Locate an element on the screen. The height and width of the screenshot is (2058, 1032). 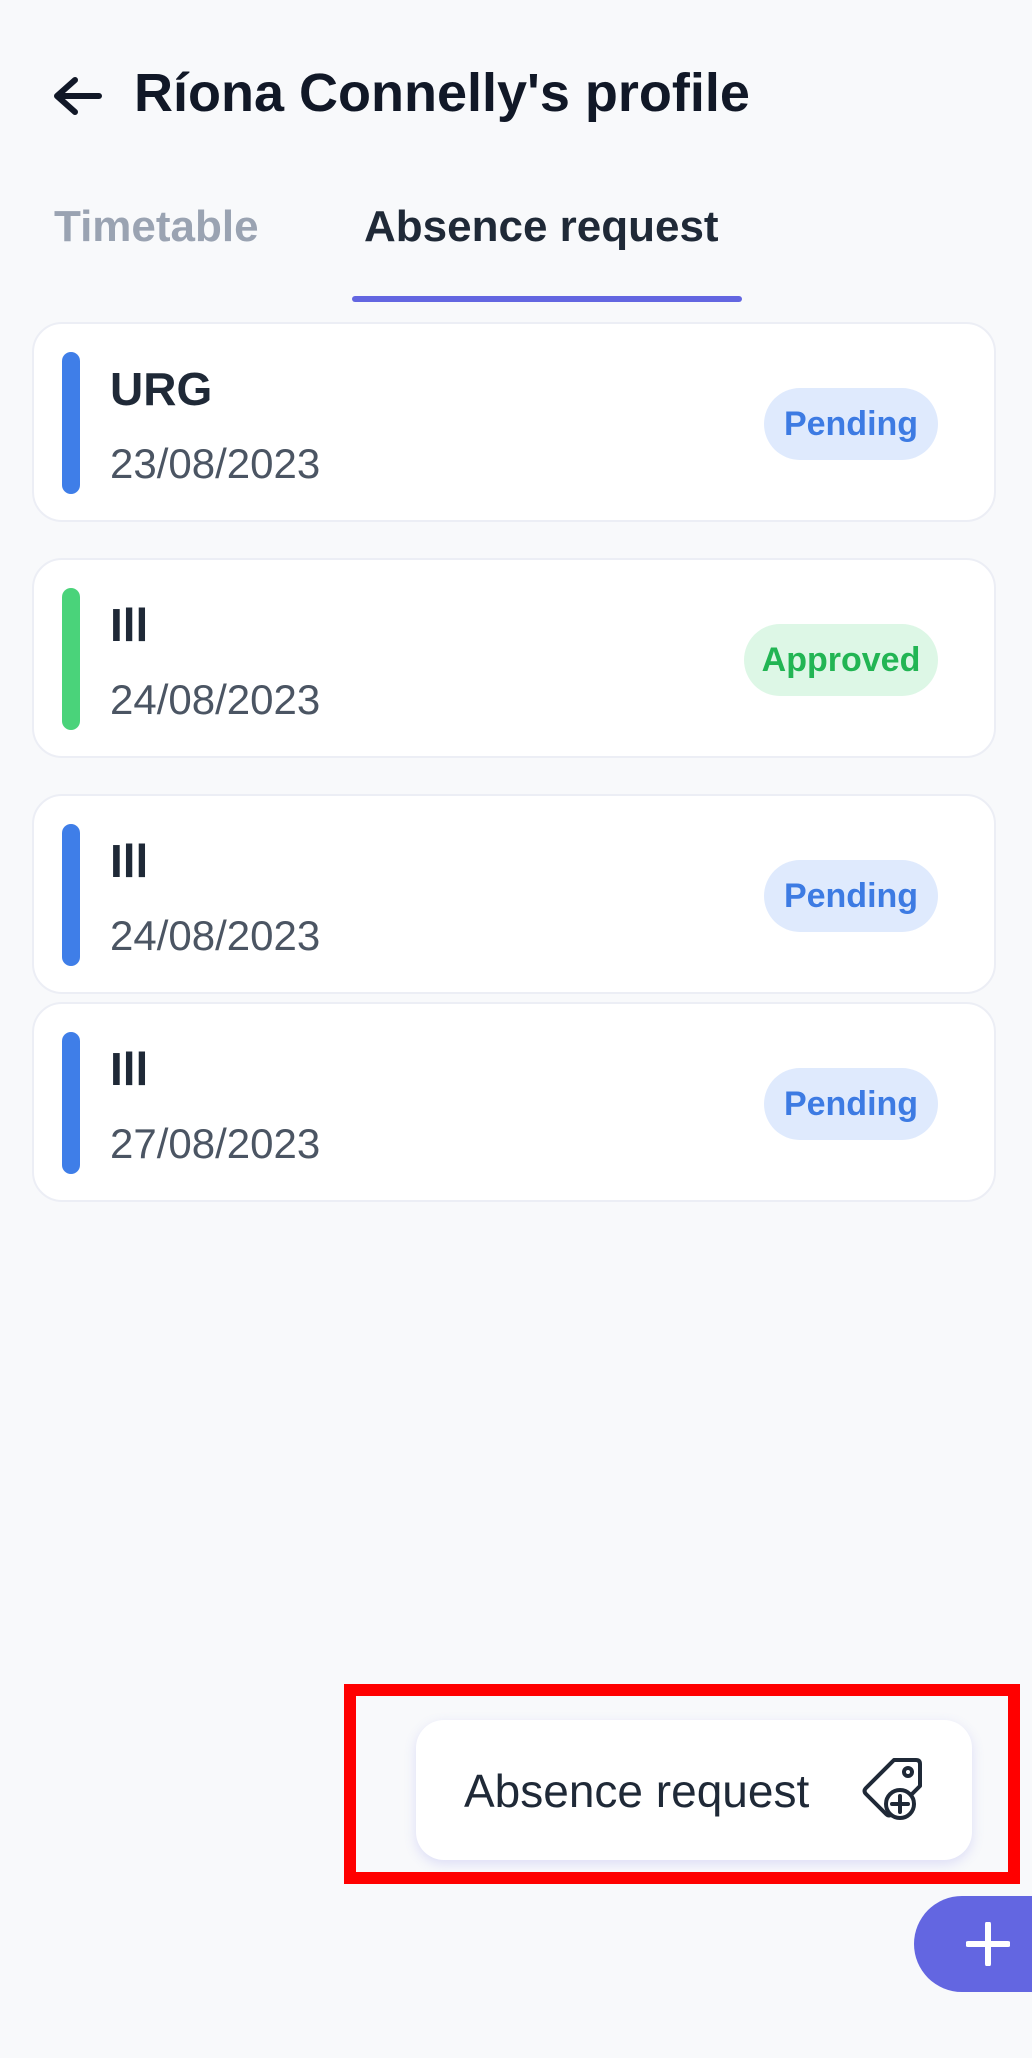
status-badge: Approved is located at coordinates (841, 660).